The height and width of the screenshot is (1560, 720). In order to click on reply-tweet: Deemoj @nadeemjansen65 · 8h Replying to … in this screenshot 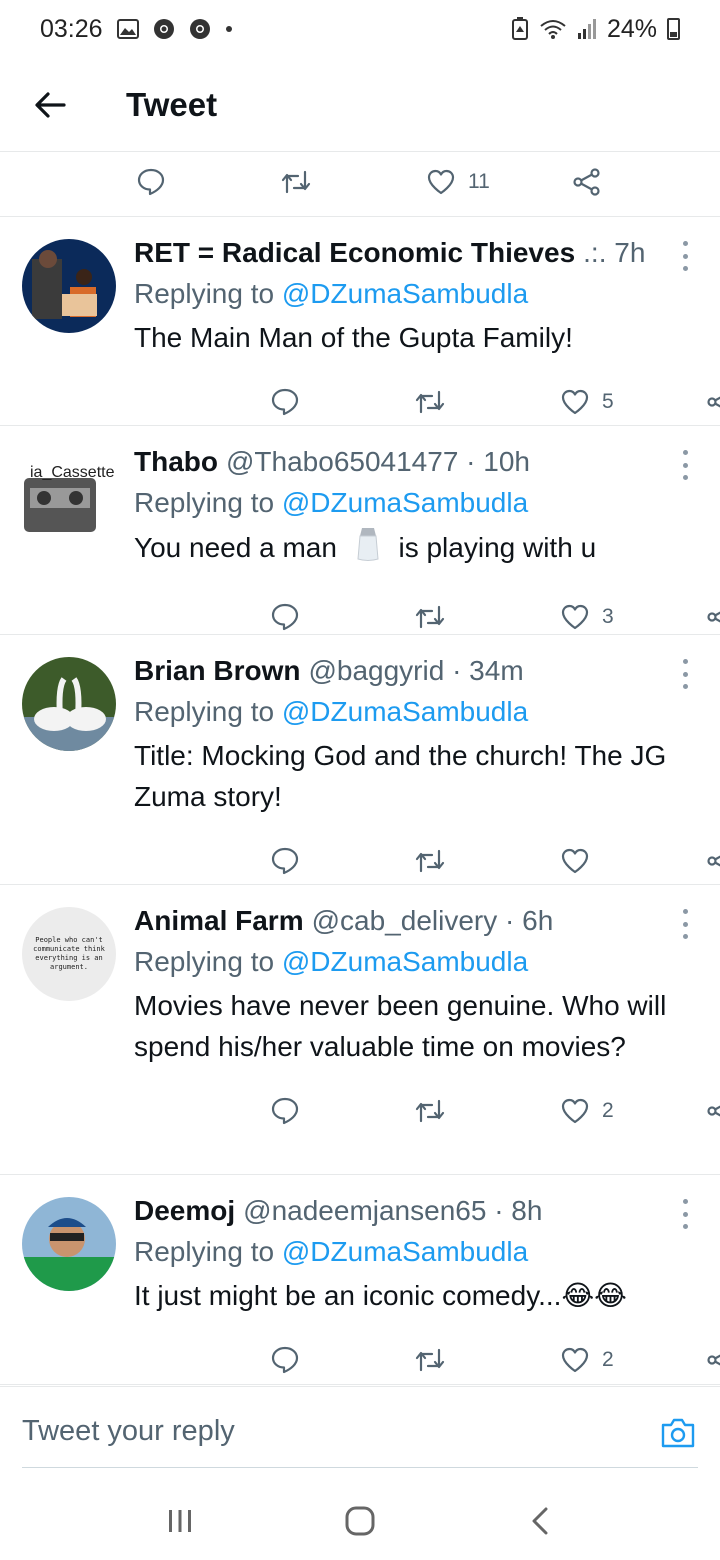, I will do `click(360, 1280)`.